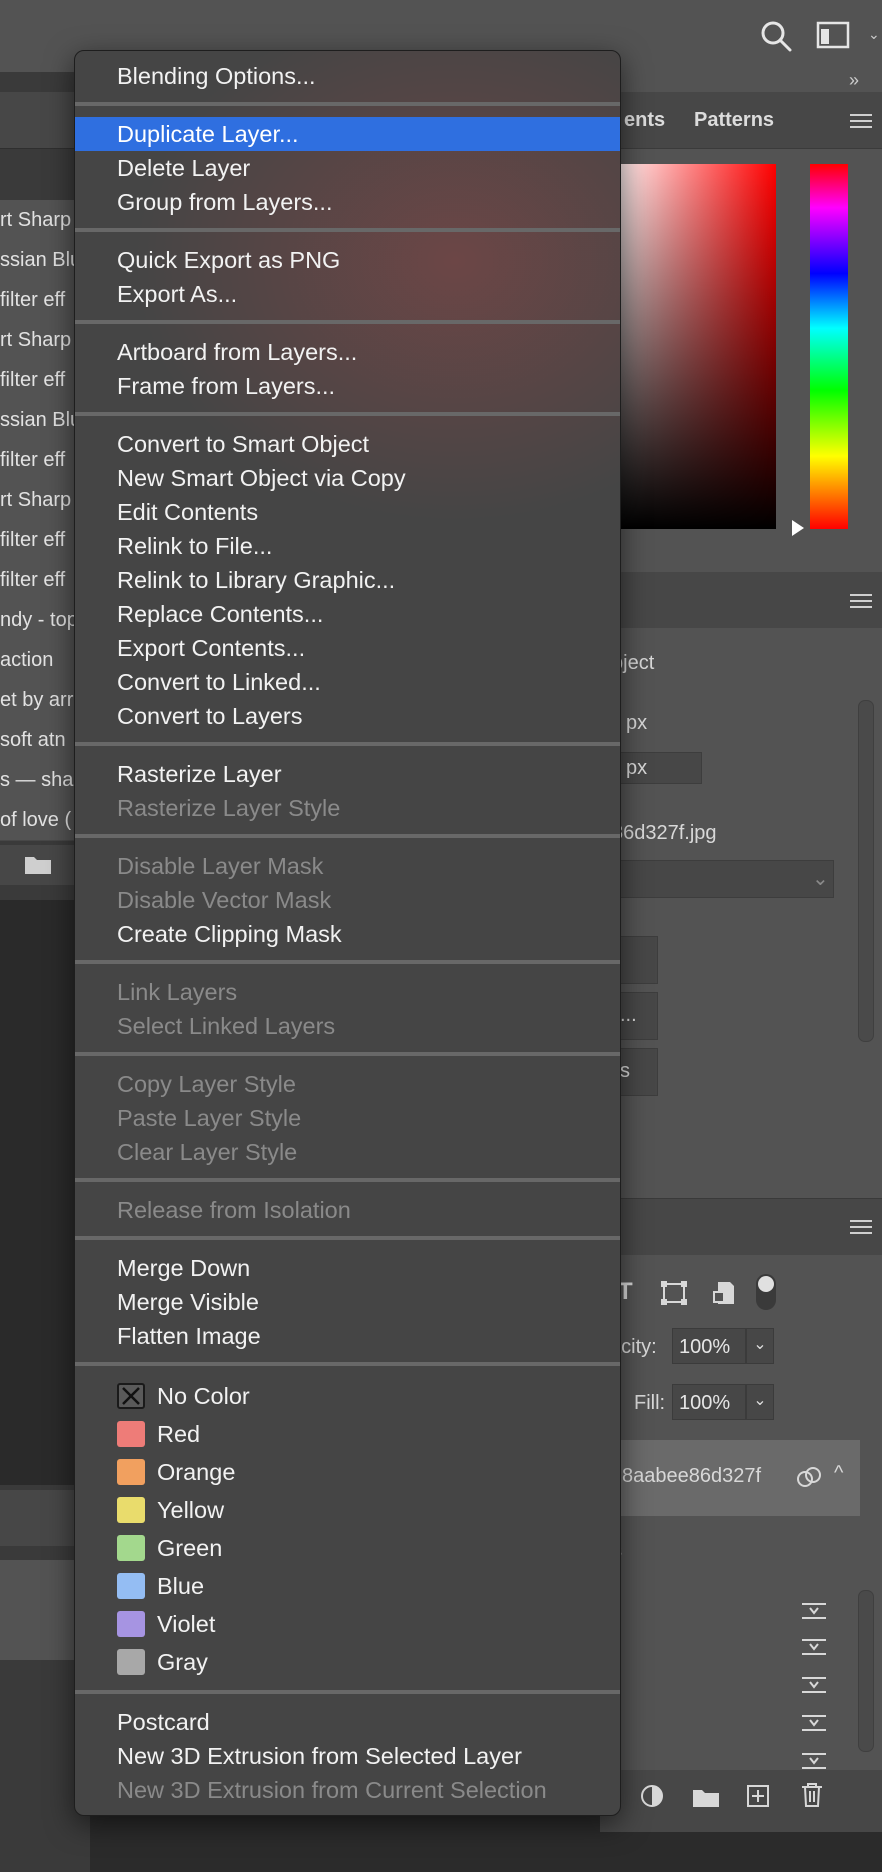  Describe the element at coordinates (347, 512) in the screenshot. I see `menu-item-edit-contents: Edit Contents` at that location.